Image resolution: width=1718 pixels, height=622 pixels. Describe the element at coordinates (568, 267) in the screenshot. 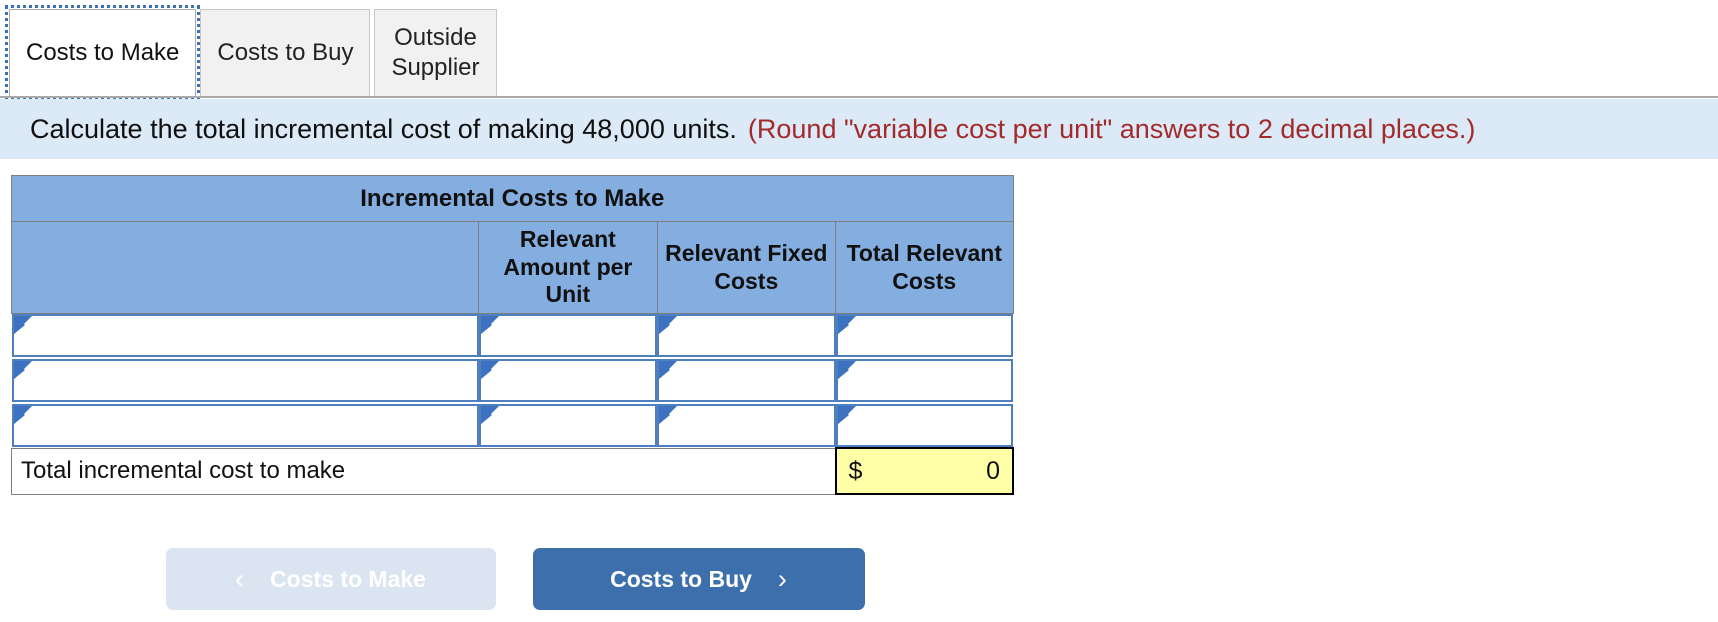

I see `column-header-relevant-amount-per-unit: Relevant Amount per Unit` at that location.